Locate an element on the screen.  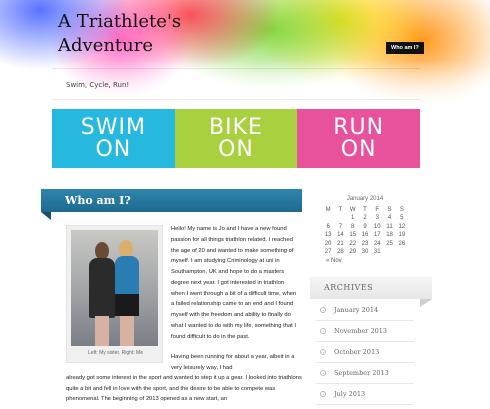
calendar-day: 22 is located at coordinates (353, 243).